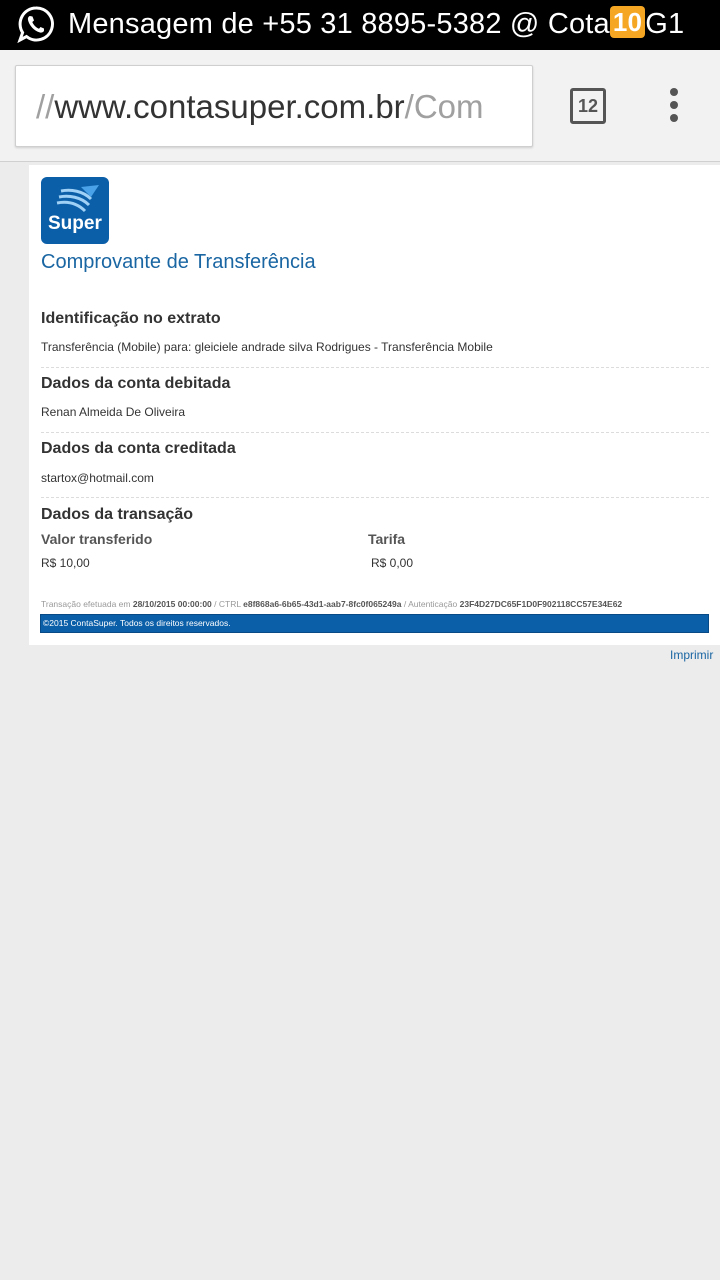  What do you see at coordinates (113, 412) in the screenshot?
I see `section-text-debitada: Renan Almeida De Oliveira` at bounding box center [113, 412].